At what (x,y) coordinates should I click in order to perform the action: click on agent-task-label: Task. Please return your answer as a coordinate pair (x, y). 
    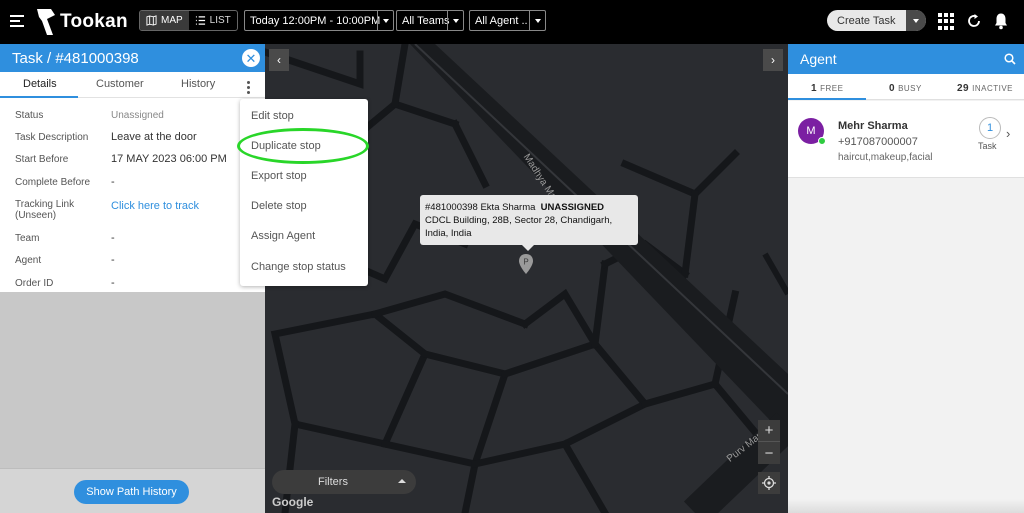
    Looking at the image, I should click on (987, 146).